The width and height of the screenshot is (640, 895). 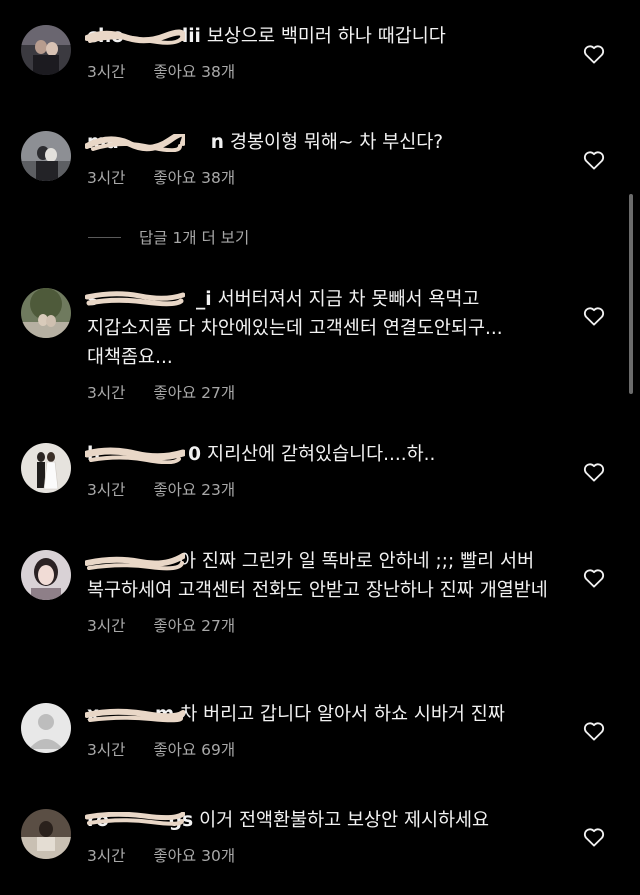 I want to click on comment-4-text: h0 지리산에 갇혀있습니다....하.., so click(x=321, y=454).